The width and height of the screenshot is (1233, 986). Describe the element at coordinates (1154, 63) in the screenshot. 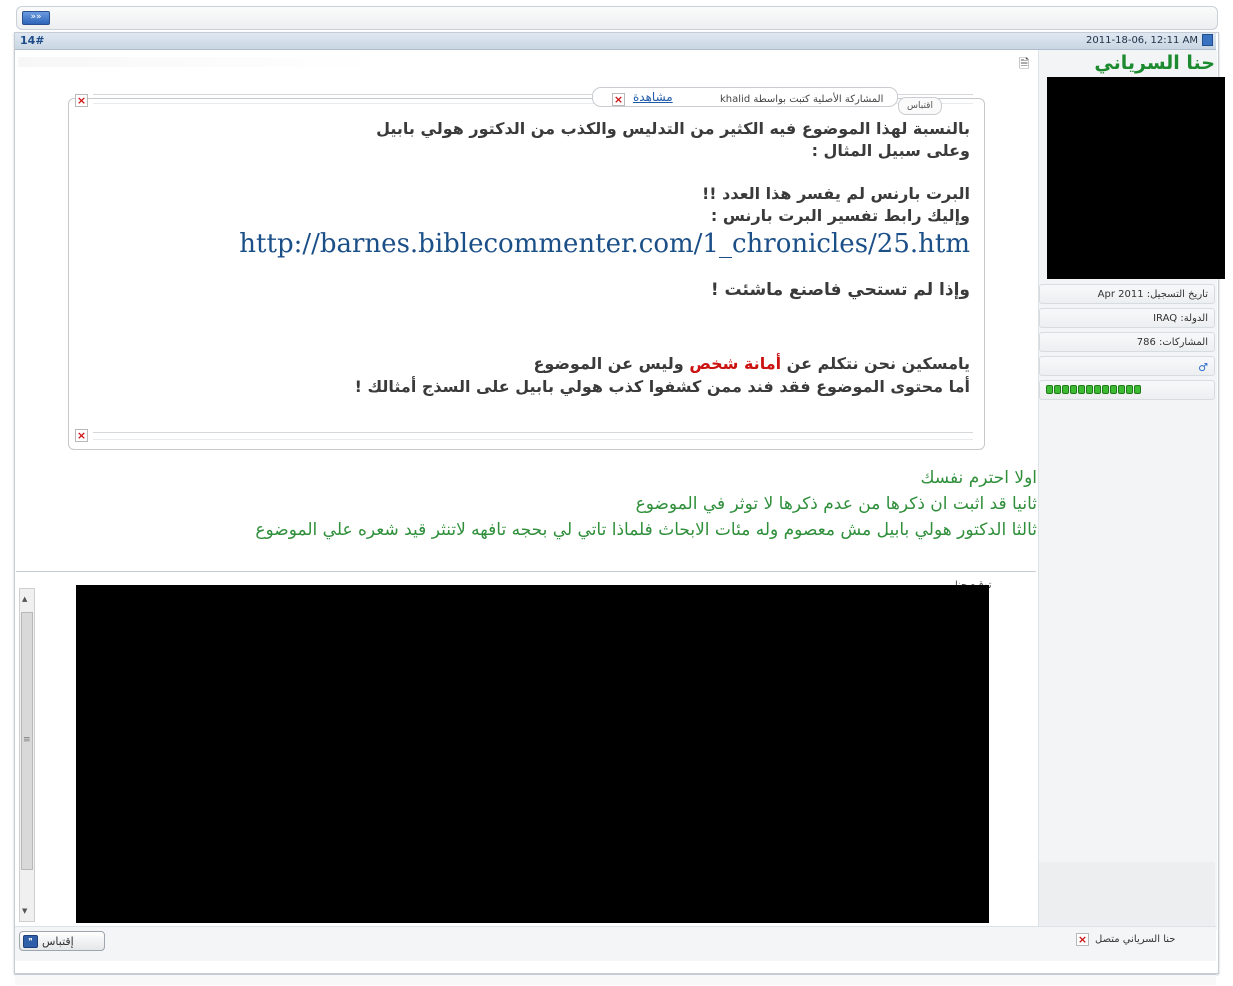

I see `username-link: حنا السرياني` at that location.